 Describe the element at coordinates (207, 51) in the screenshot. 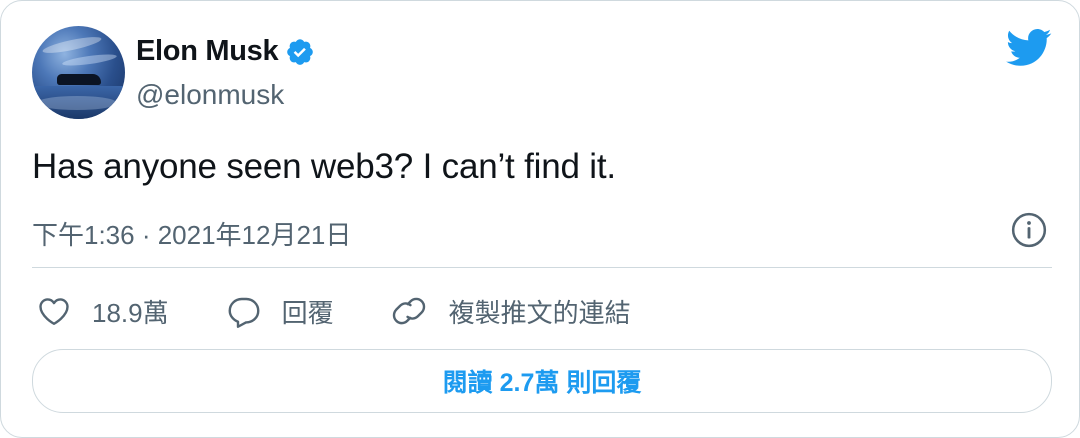

I see `display-name: Elon Musk` at that location.